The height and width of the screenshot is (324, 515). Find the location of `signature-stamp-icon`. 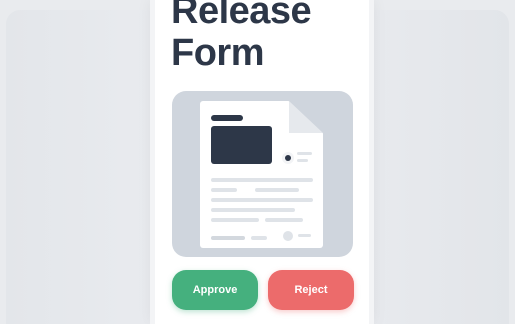

signature-stamp-icon is located at coordinates (288, 236).